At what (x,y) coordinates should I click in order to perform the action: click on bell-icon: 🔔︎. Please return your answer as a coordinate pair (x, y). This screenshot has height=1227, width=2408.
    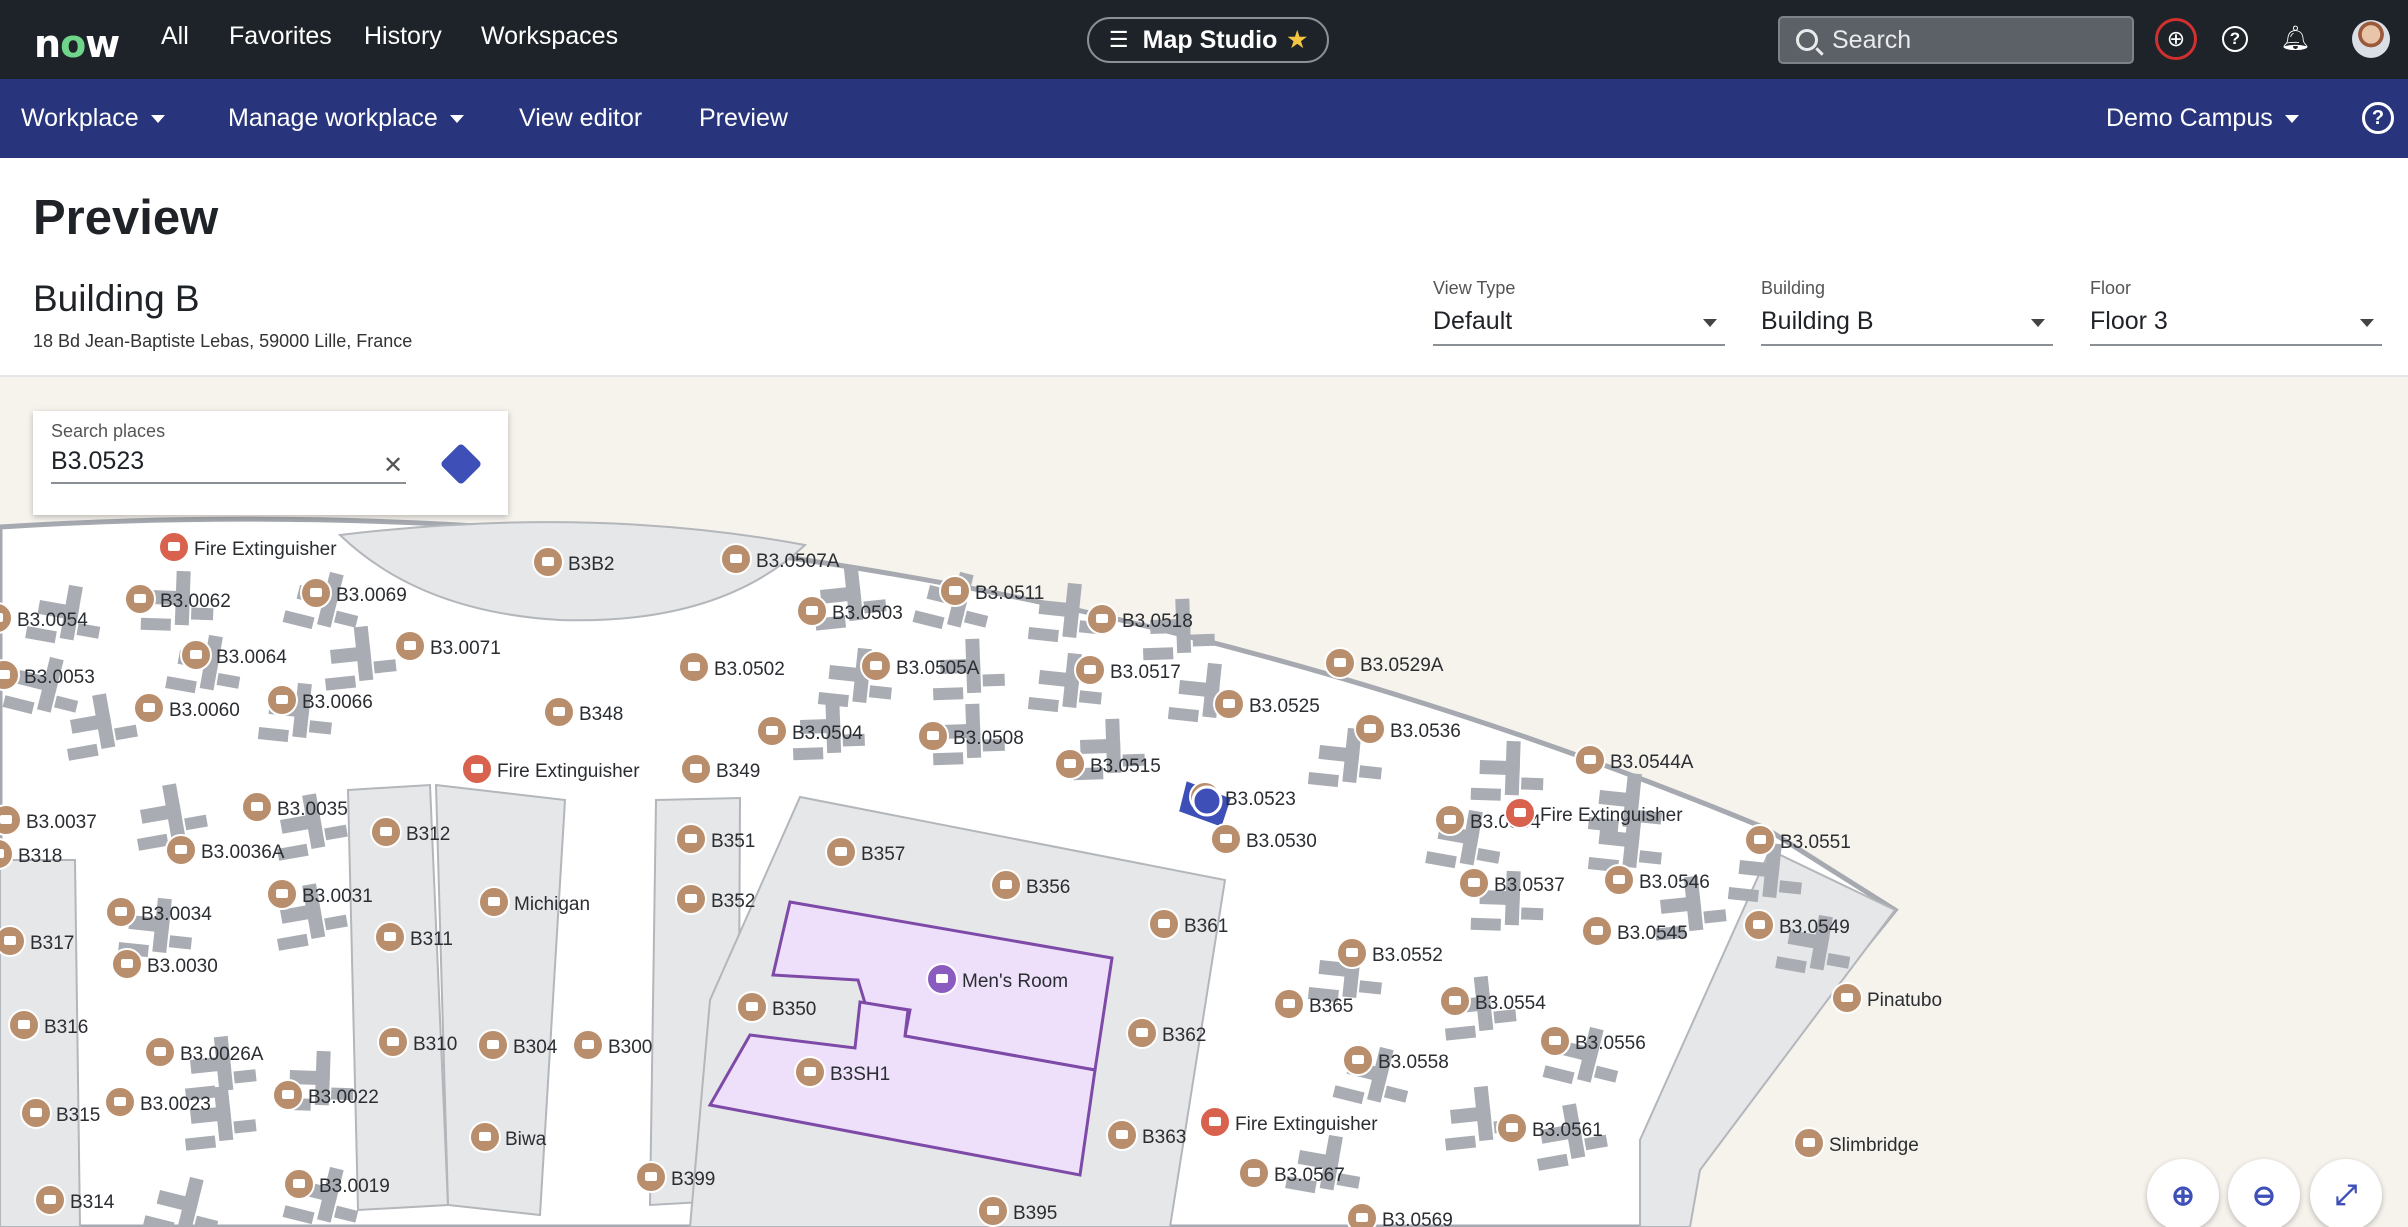
    Looking at the image, I should click on (2295, 38).